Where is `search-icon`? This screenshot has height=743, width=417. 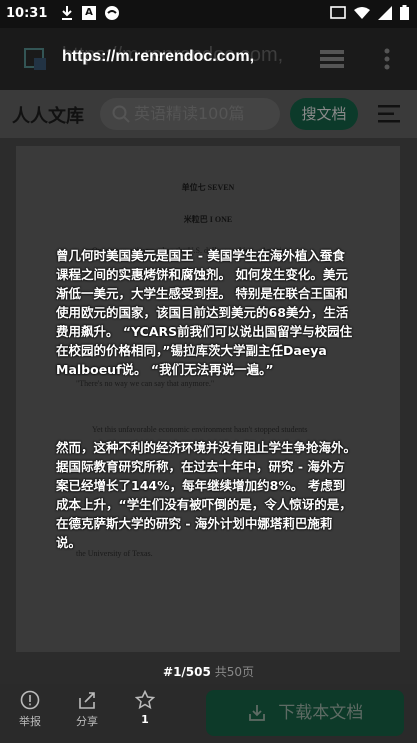
search-icon is located at coordinates (121, 114).